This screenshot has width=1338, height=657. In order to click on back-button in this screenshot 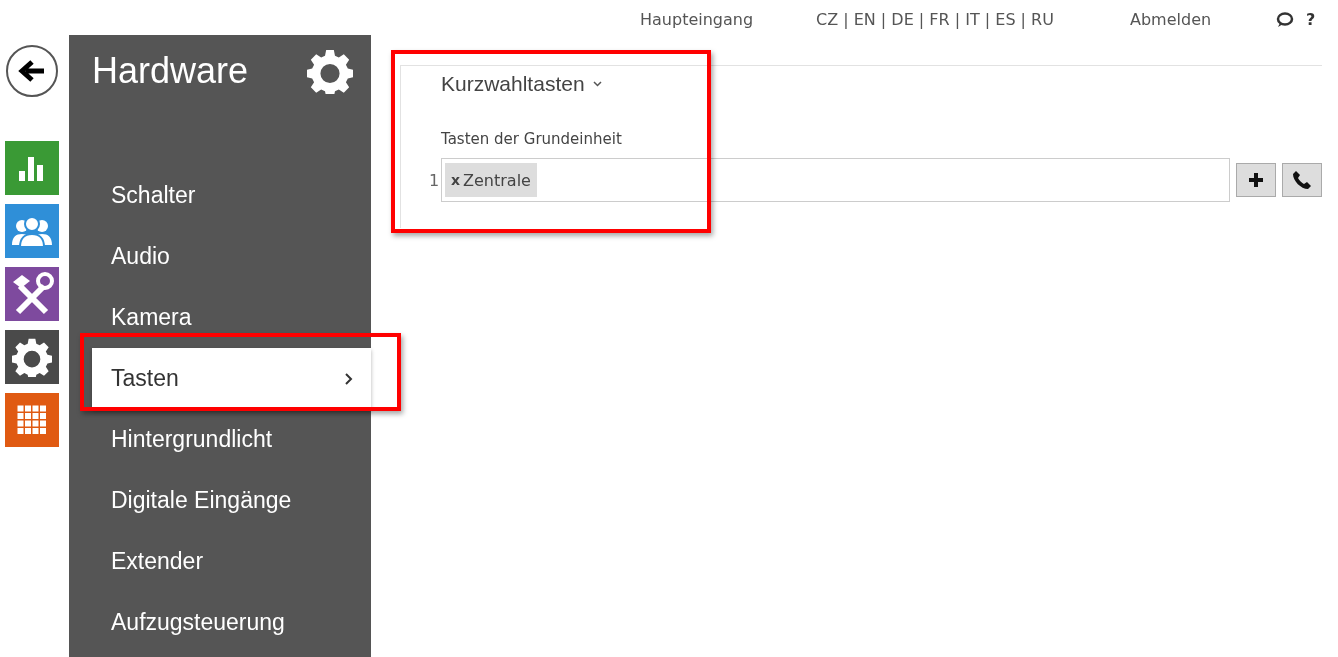, I will do `click(31, 71)`.